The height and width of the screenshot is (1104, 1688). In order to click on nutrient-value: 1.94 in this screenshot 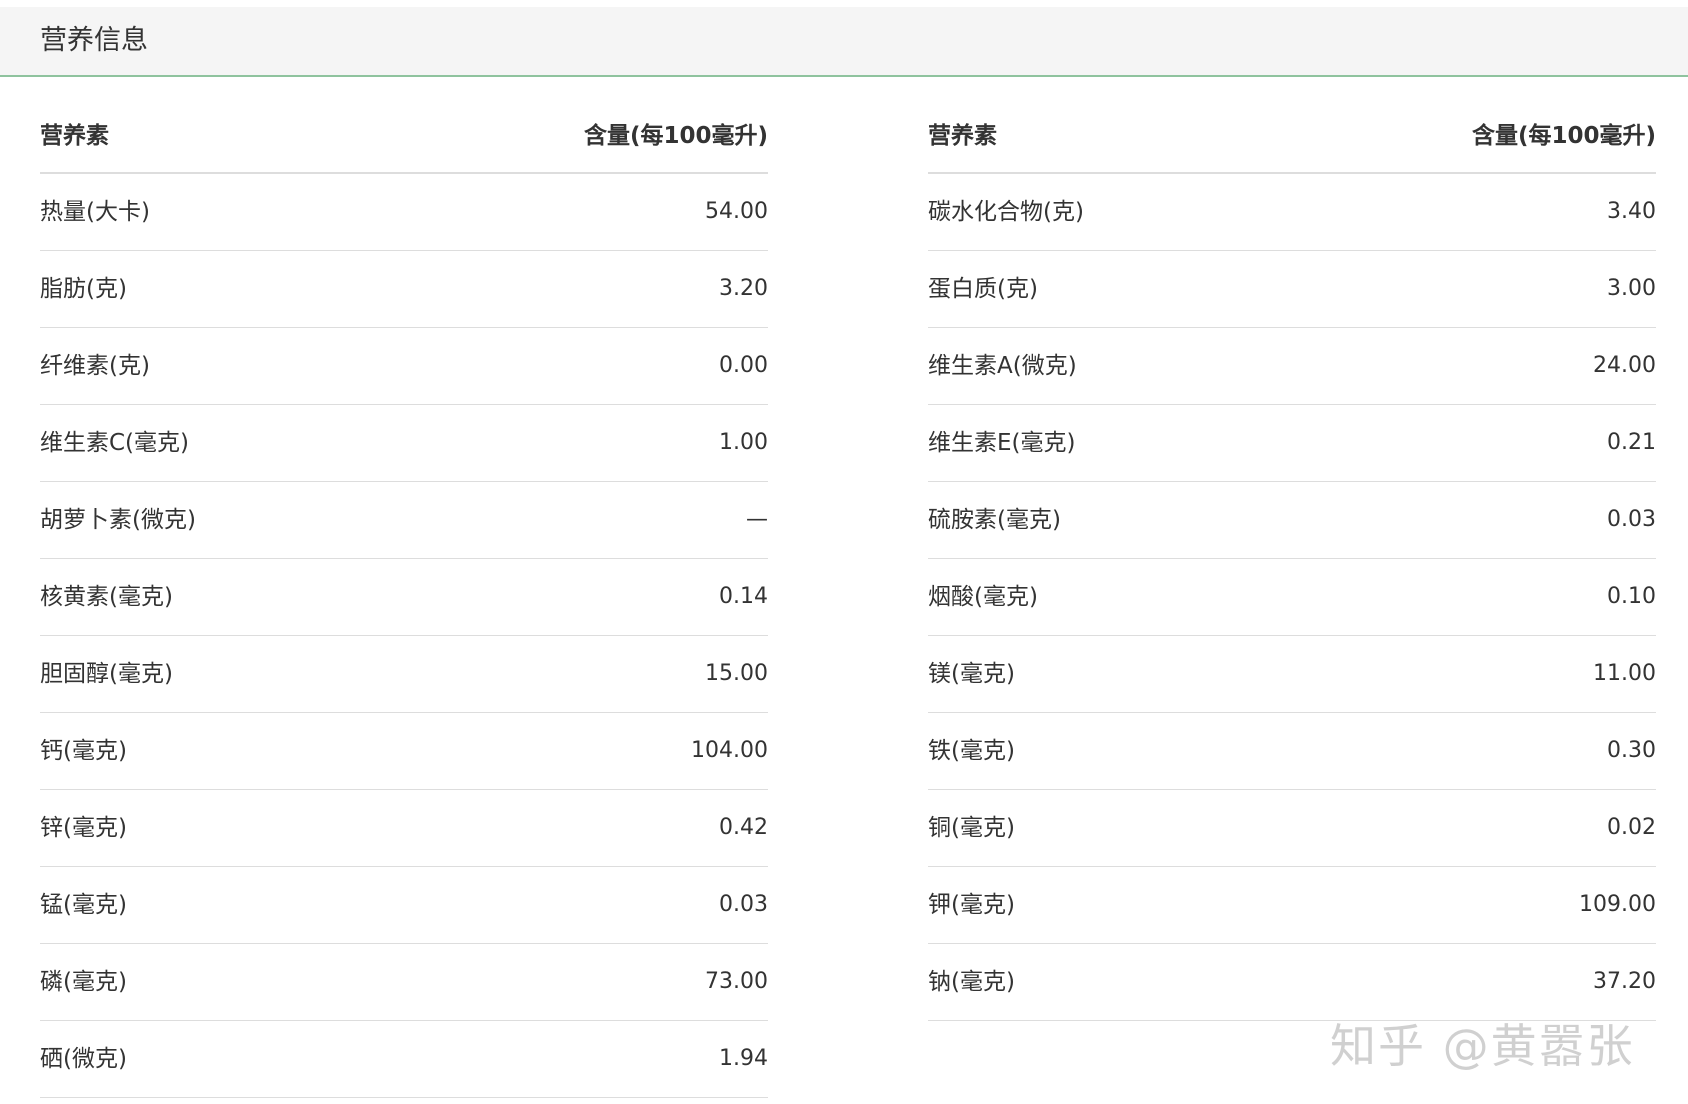, I will do `click(743, 1058)`.